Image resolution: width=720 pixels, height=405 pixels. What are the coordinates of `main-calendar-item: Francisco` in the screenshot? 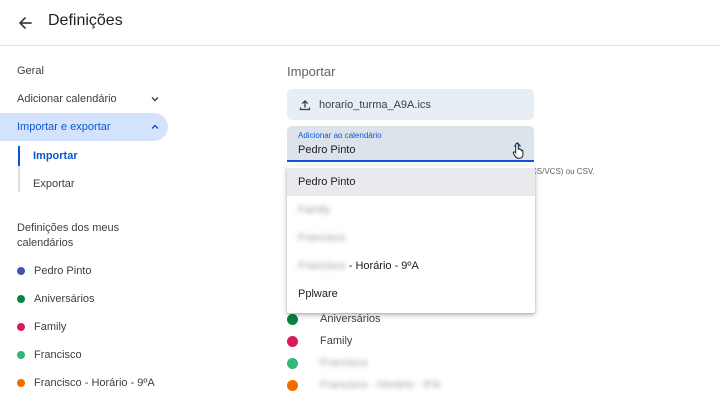 It's located at (327, 363).